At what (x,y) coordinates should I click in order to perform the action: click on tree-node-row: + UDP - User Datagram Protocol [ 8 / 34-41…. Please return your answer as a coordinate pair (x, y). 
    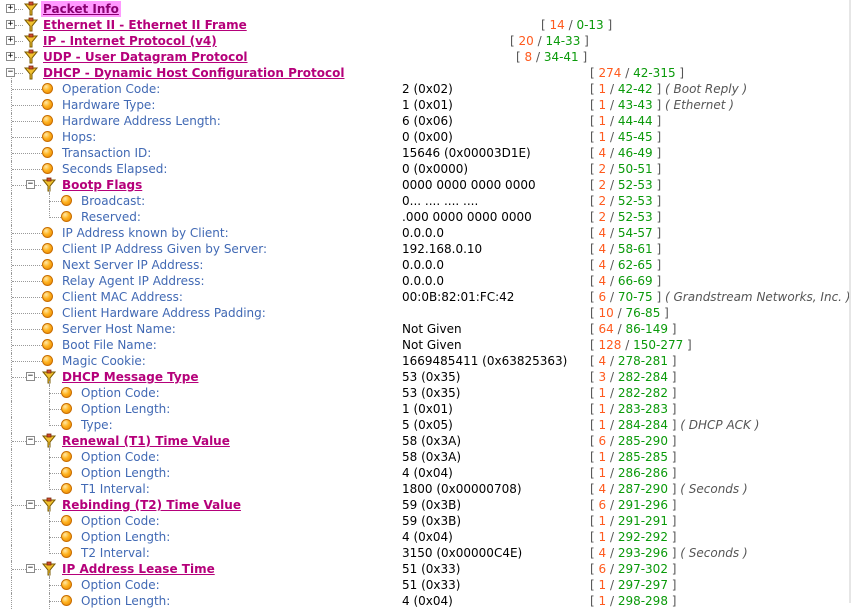
    Looking at the image, I should click on (425, 57).